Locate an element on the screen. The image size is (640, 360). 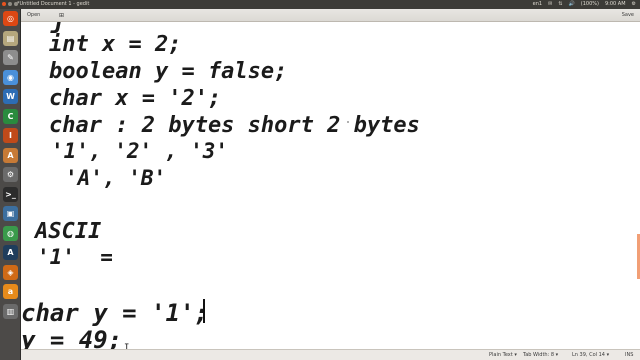
cursor-position-selector: Ln 39, Col 14 ▾ is located at coordinates (590, 355).